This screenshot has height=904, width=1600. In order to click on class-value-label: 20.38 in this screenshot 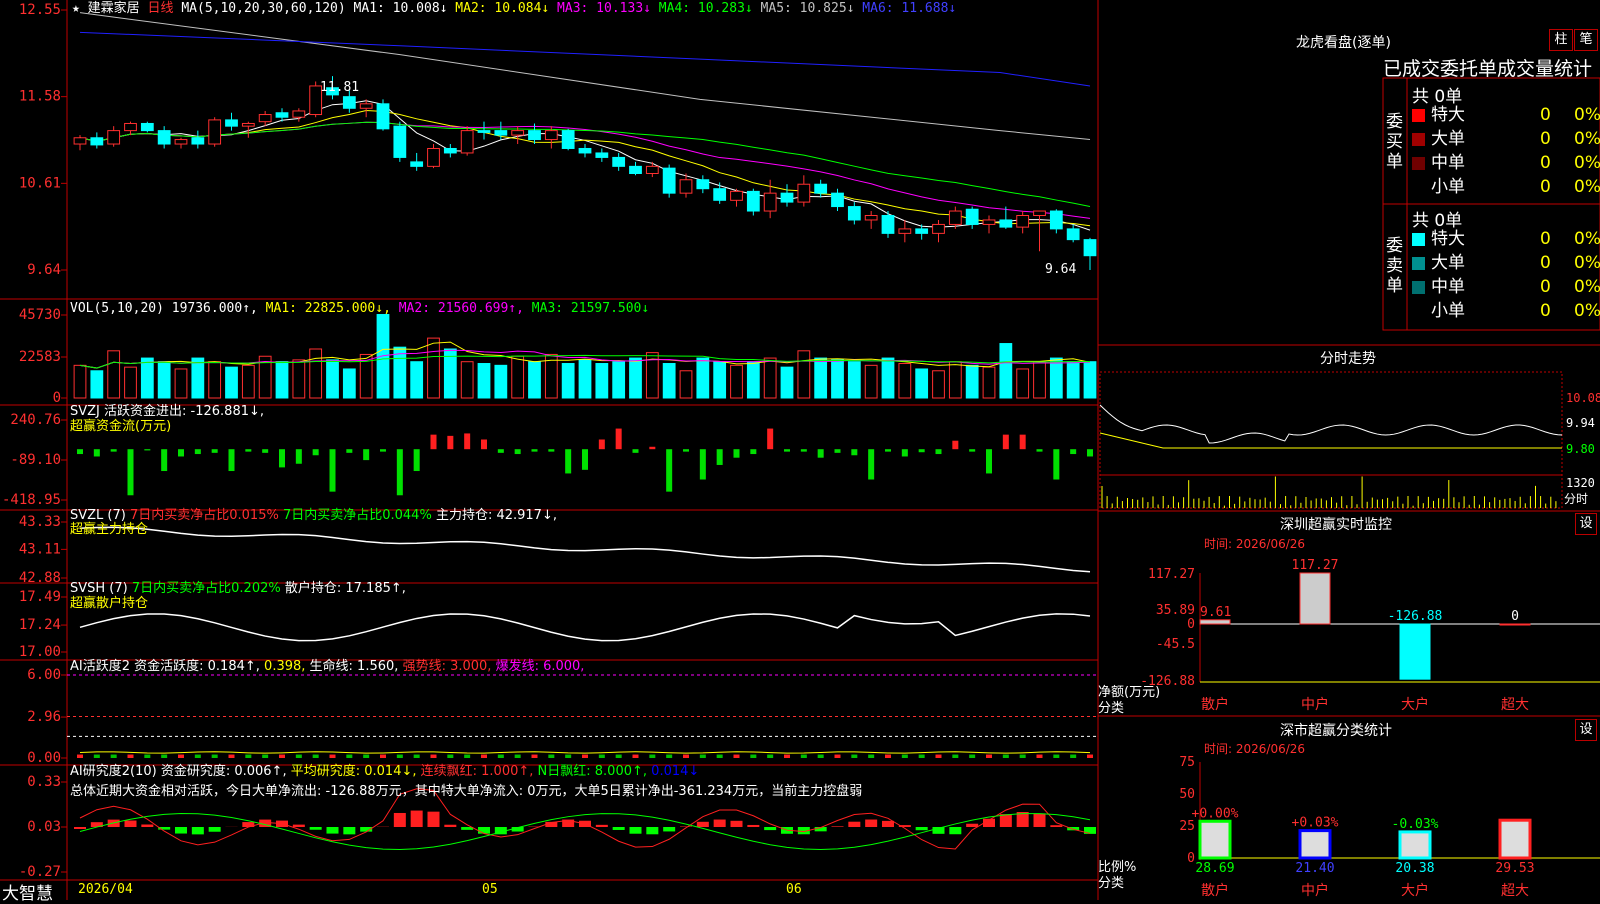, I will do `click(1414, 868)`.